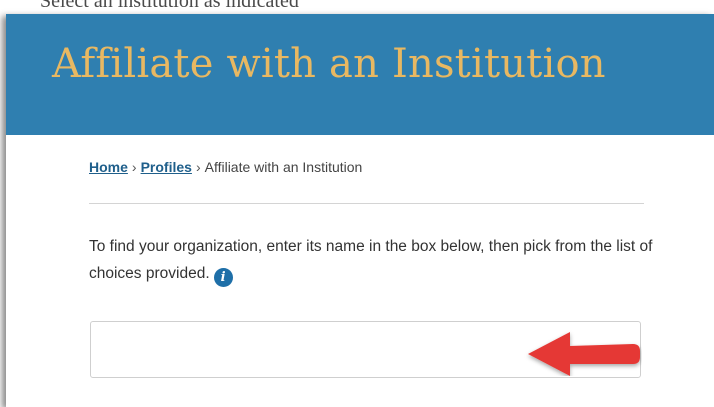 This screenshot has width=714, height=407. I want to click on divider, so click(366, 203).